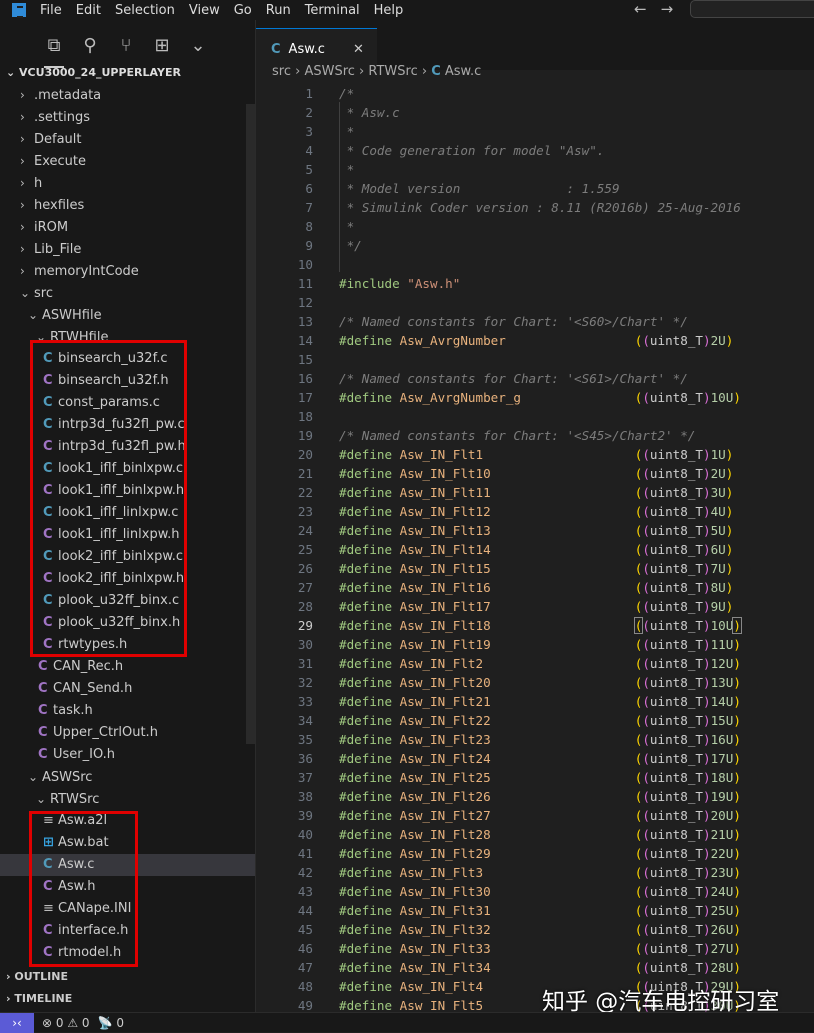 The image size is (814, 1033). What do you see at coordinates (535, 720) in the screenshot?
I see `code-line: 34 #define Asw_IN_Flt22 ((uint8_T)15U)` at bounding box center [535, 720].